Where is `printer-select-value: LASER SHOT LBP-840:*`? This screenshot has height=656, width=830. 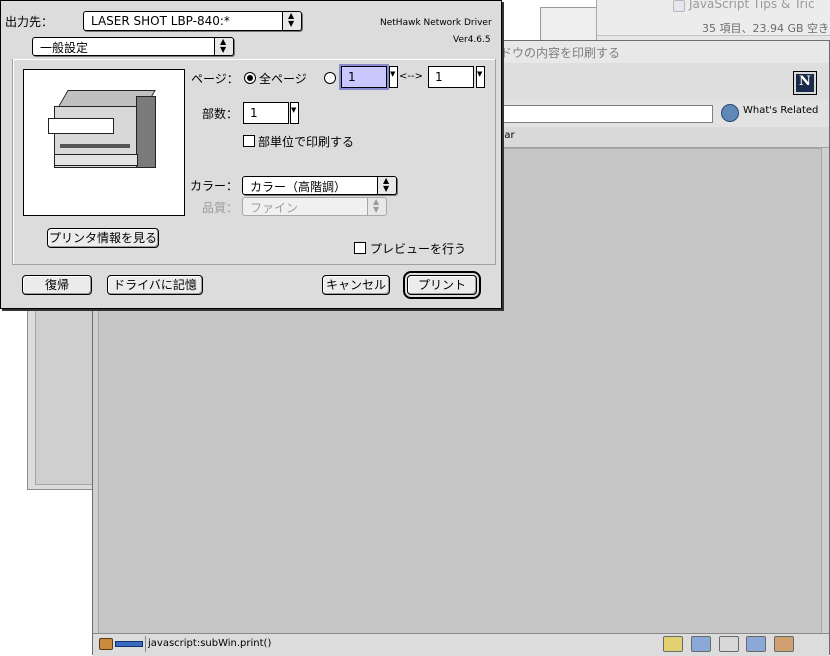
printer-select-value: LASER SHOT LBP-840:* is located at coordinates (160, 21).